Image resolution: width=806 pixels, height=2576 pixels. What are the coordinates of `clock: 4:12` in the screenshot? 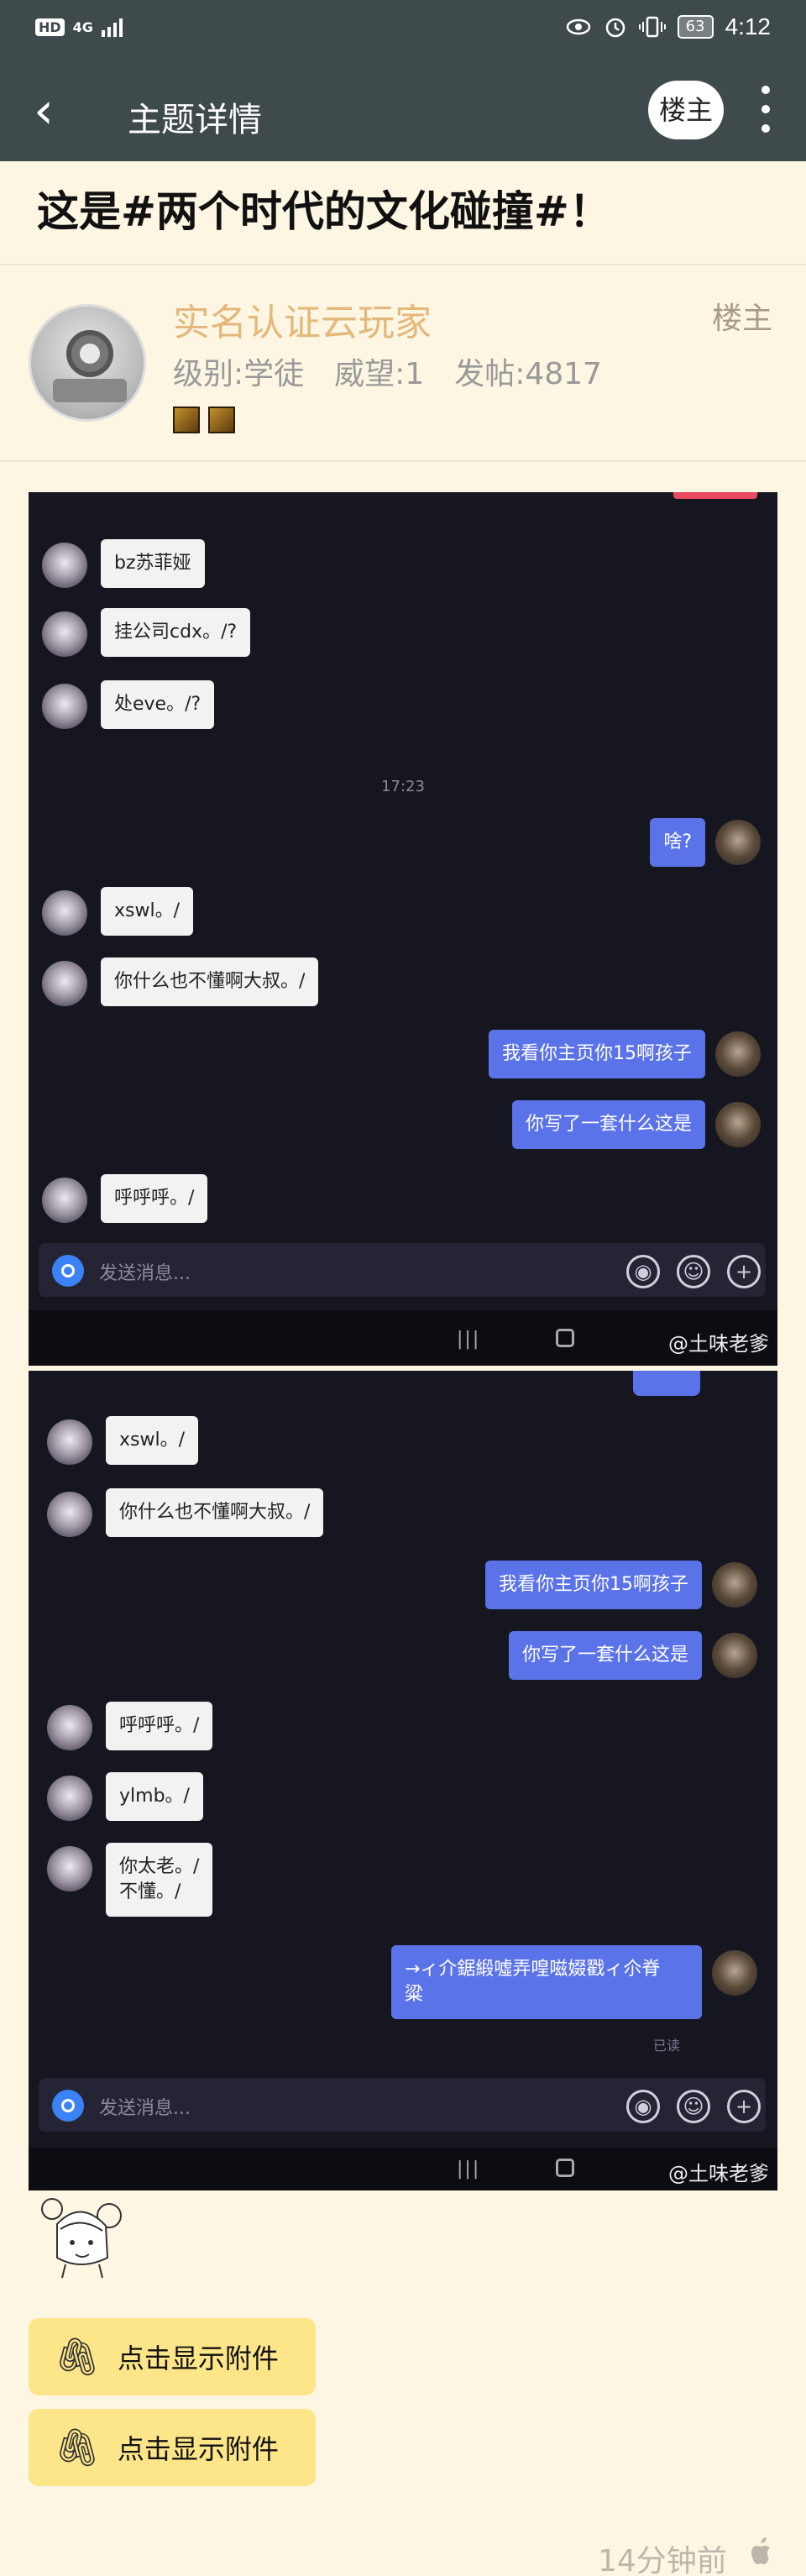 It's located at (748, 26).